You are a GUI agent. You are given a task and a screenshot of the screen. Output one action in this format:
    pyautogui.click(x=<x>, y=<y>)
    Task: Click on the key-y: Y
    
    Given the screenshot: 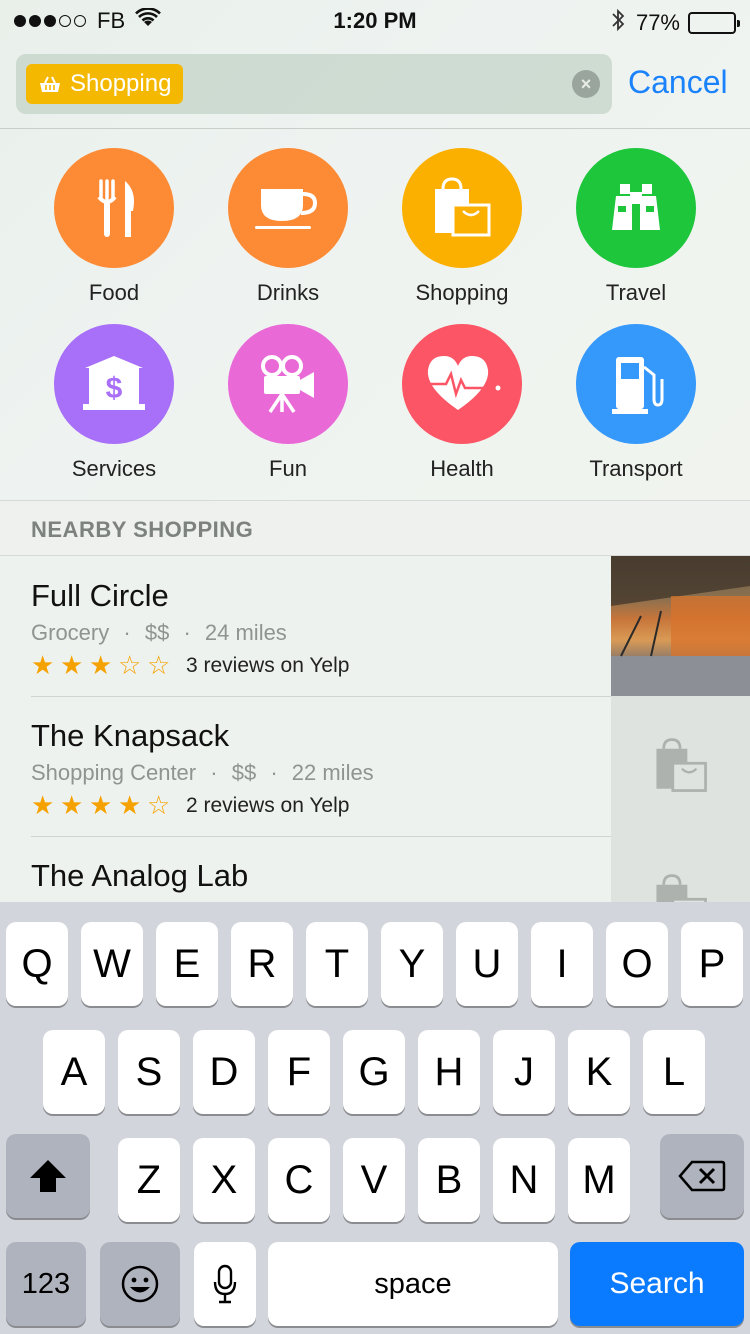 What is the action you would take?
    pyautogui.click(x=412, y=964)
    